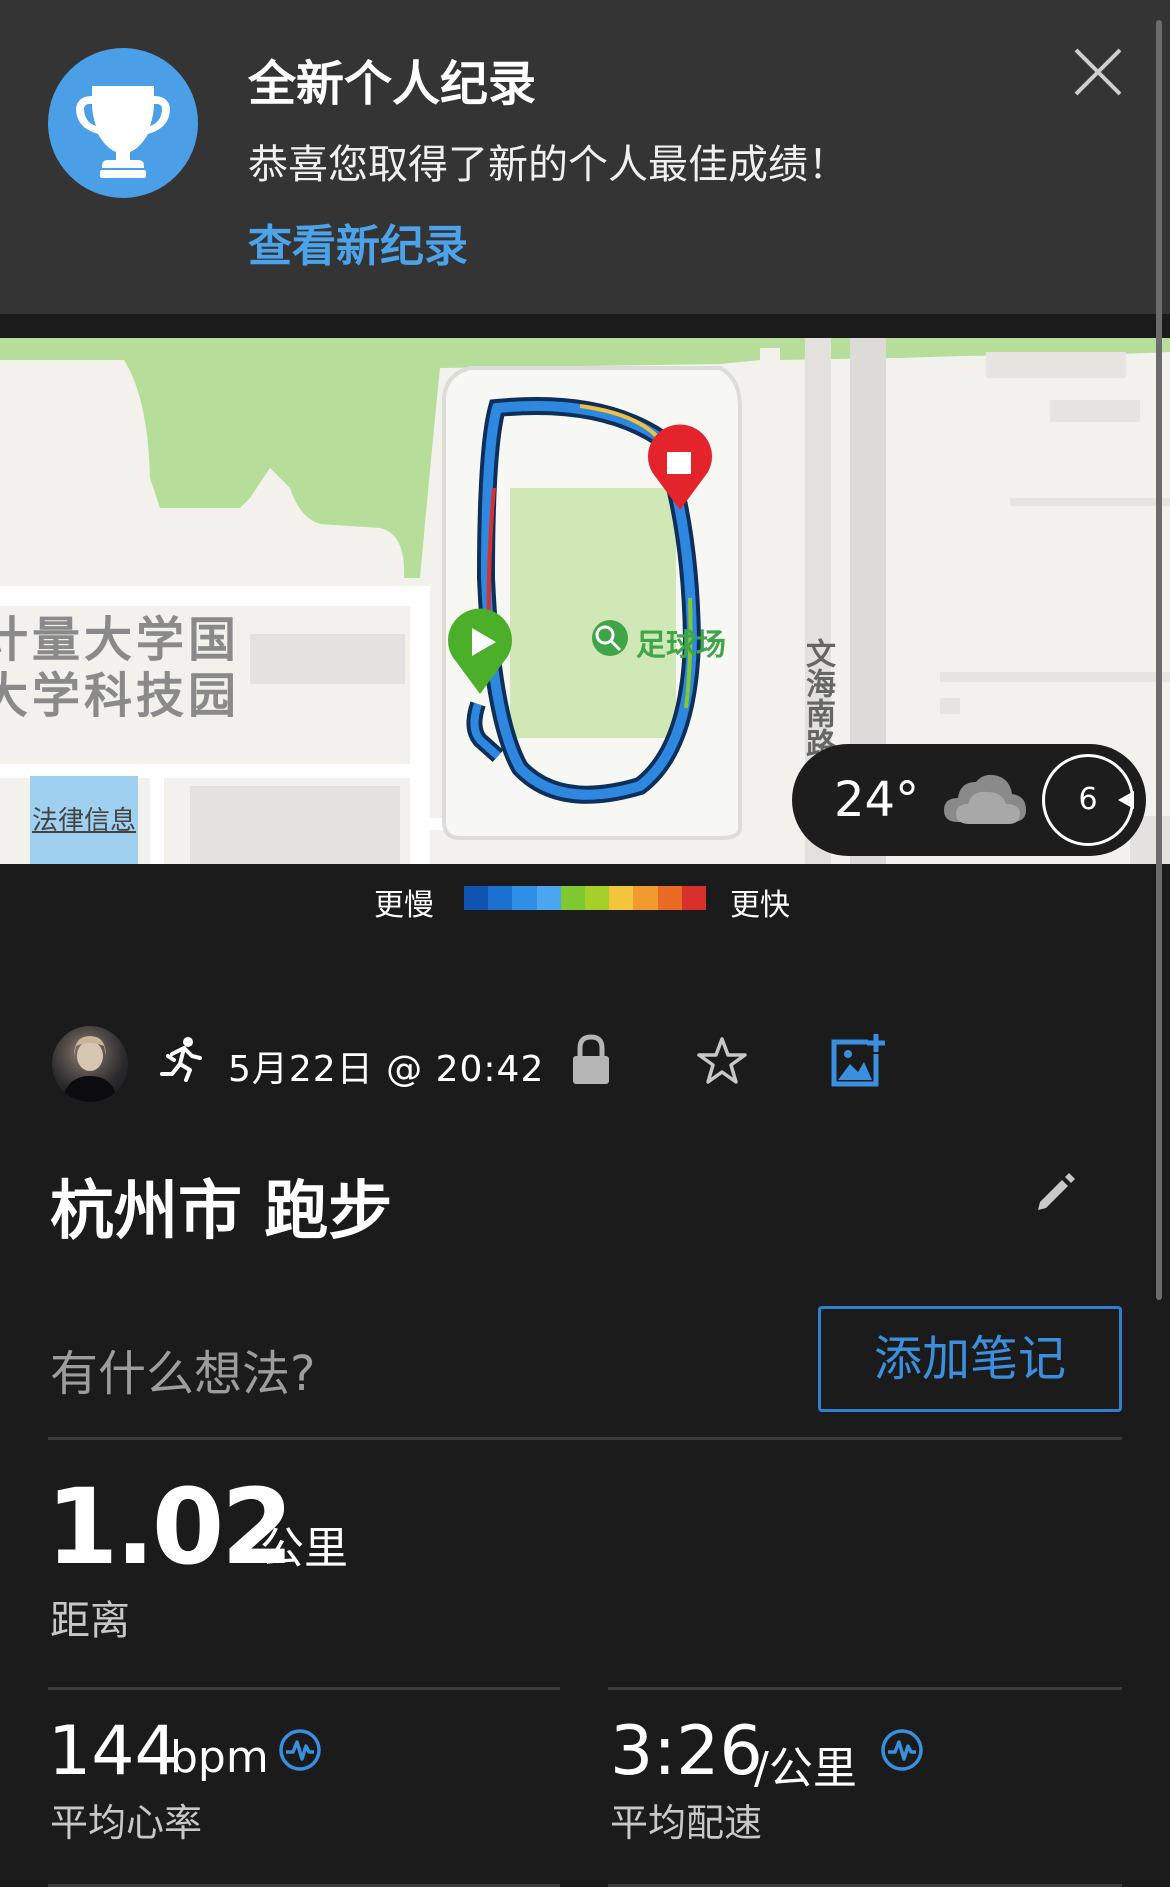 Image resolution: width=1170 pixels, height=1887 pixels. What do you see at coordinates (123, 123) in the screenshot?
I see `trophy-icon` at bounding box center [123, 123].